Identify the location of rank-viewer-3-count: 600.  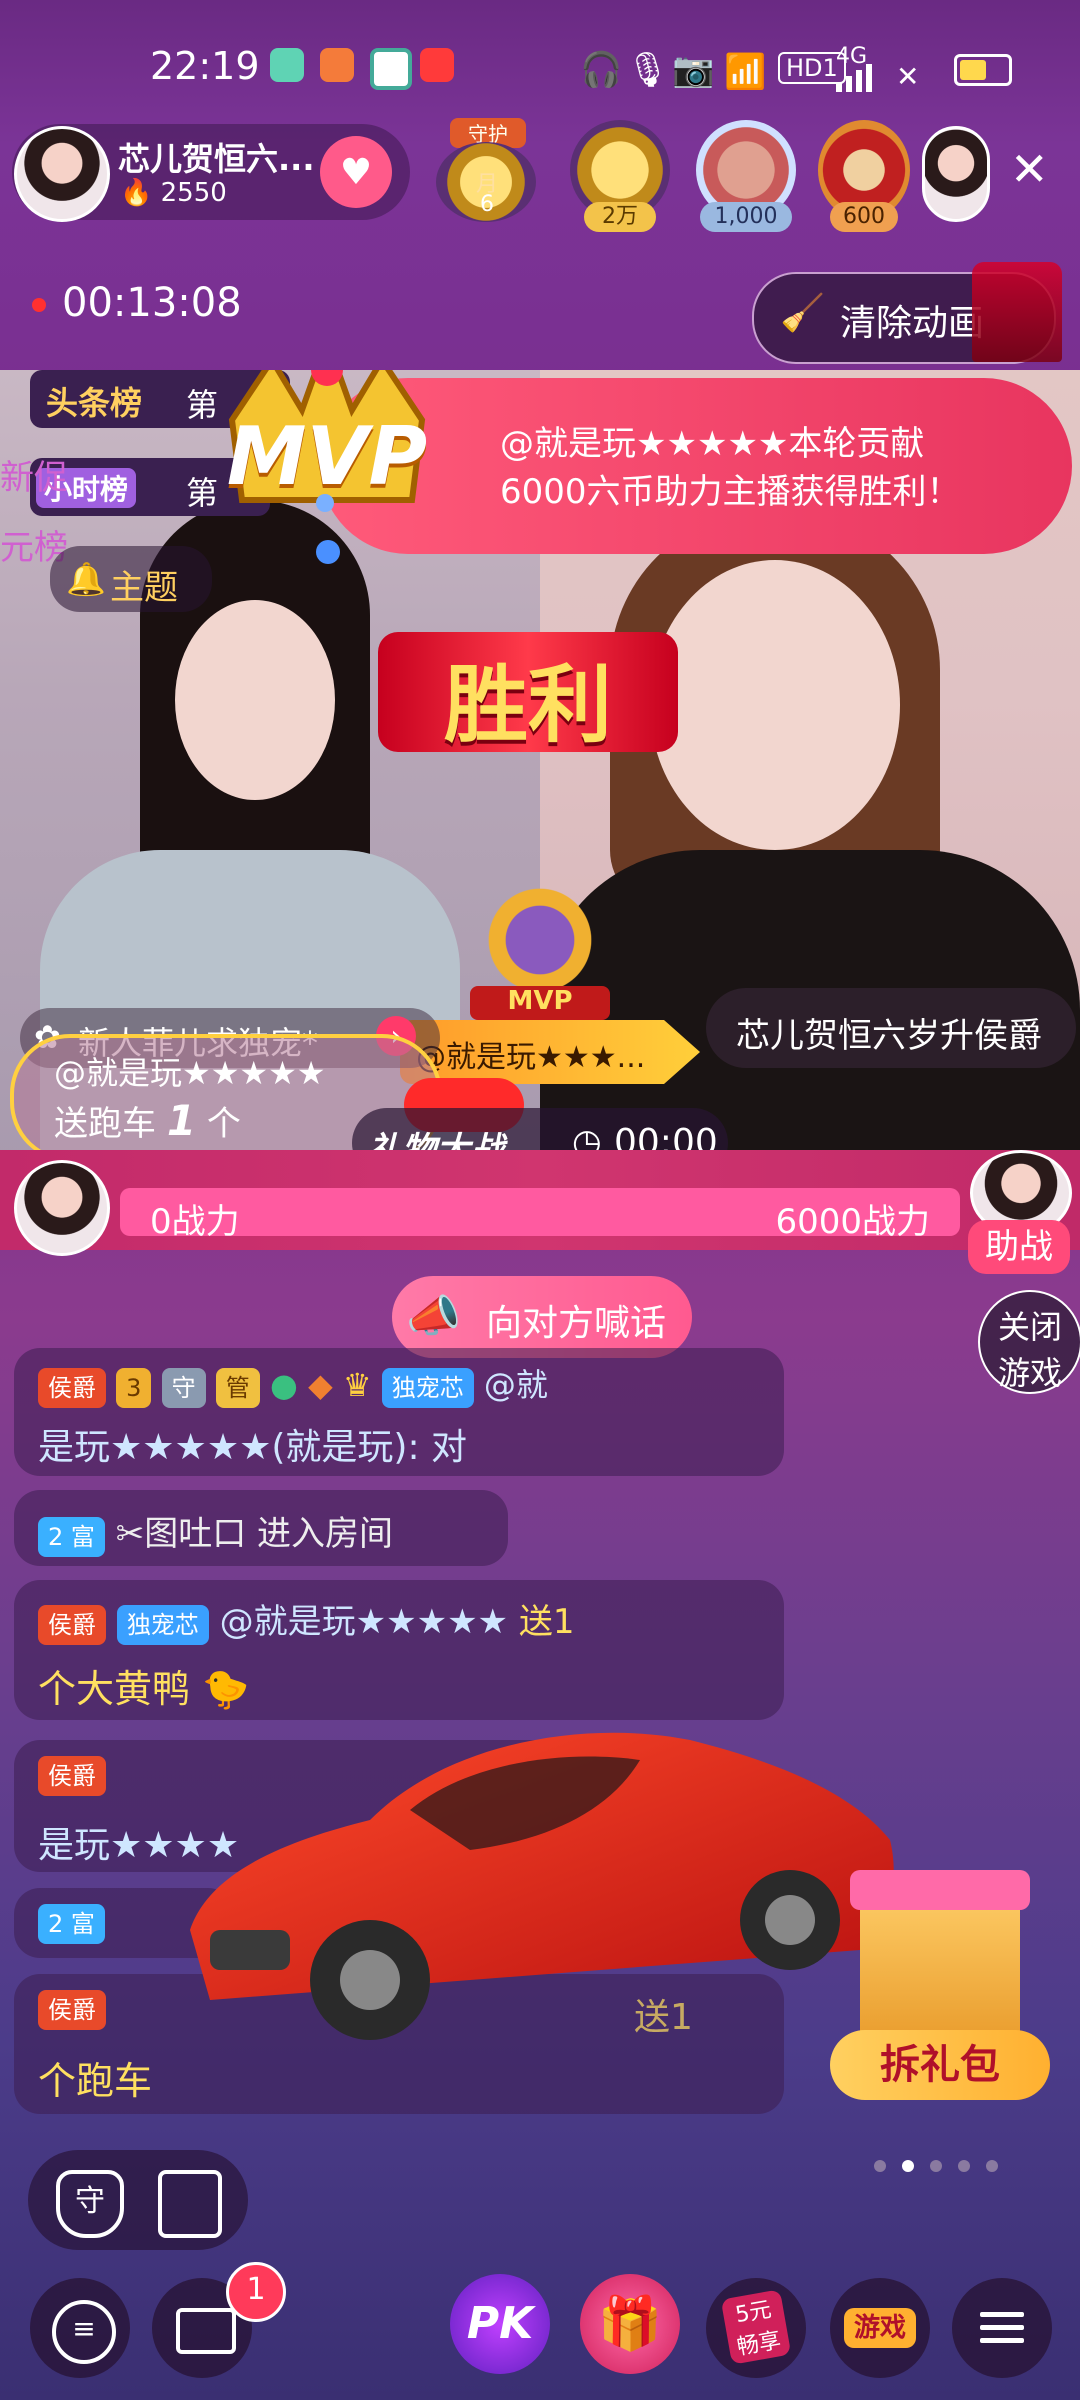
(864, 217).